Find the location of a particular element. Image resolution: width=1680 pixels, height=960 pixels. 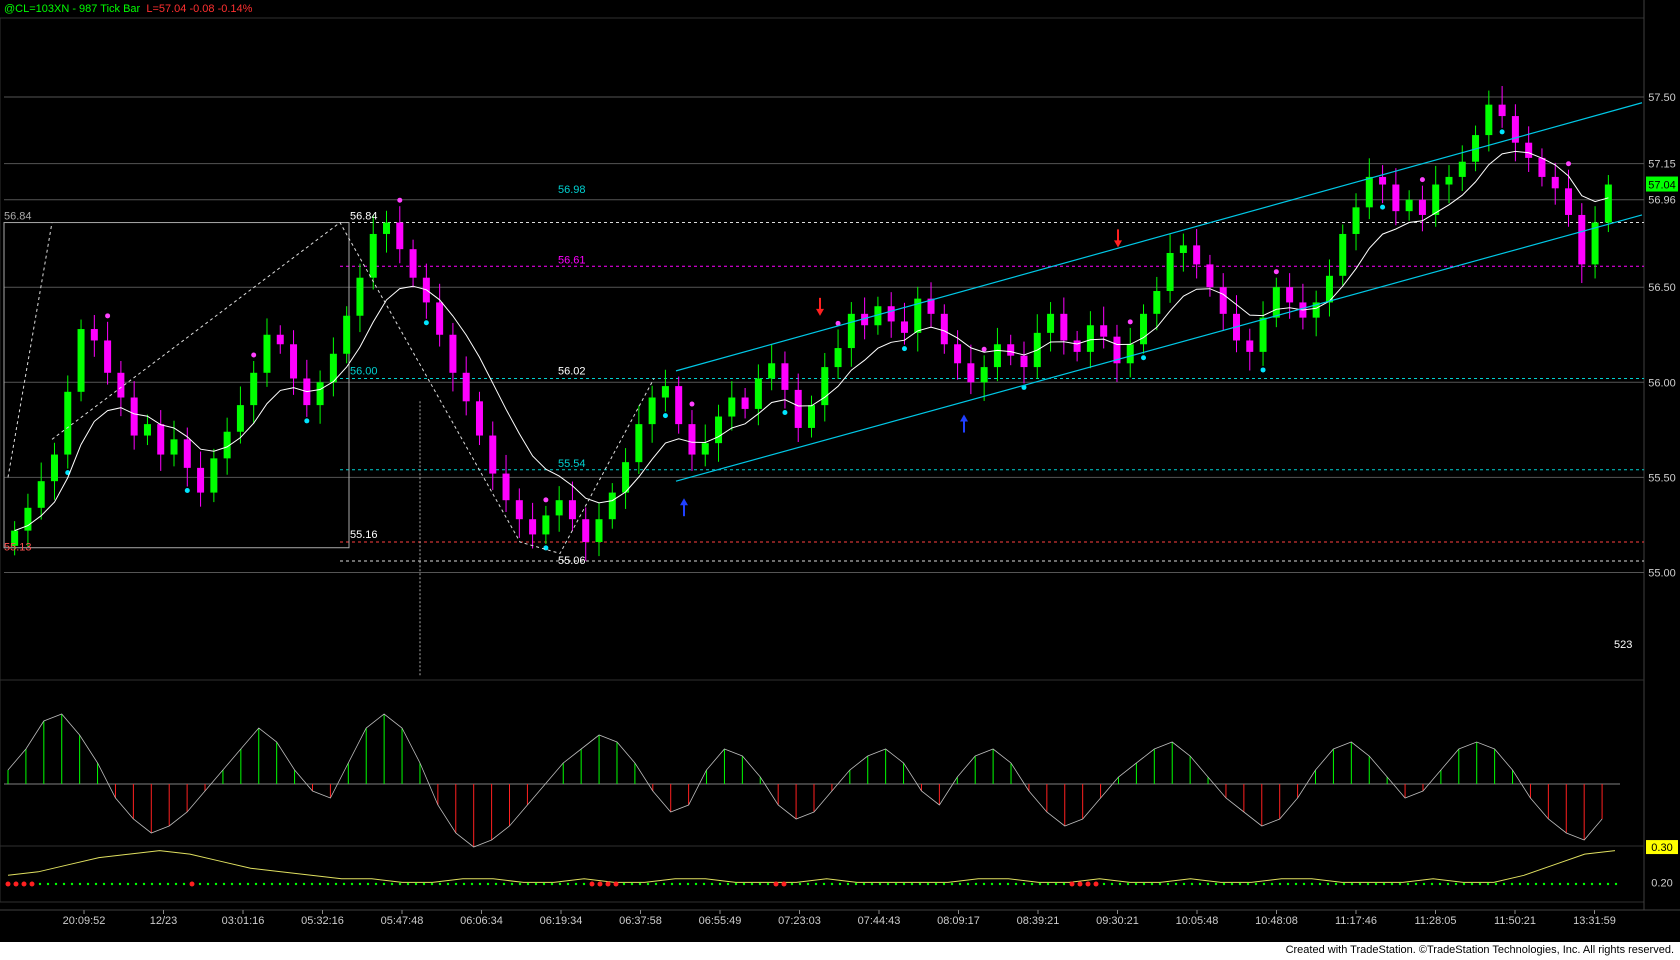

time-tick-label: 06:19:34 is located at coordinates (561, 921).